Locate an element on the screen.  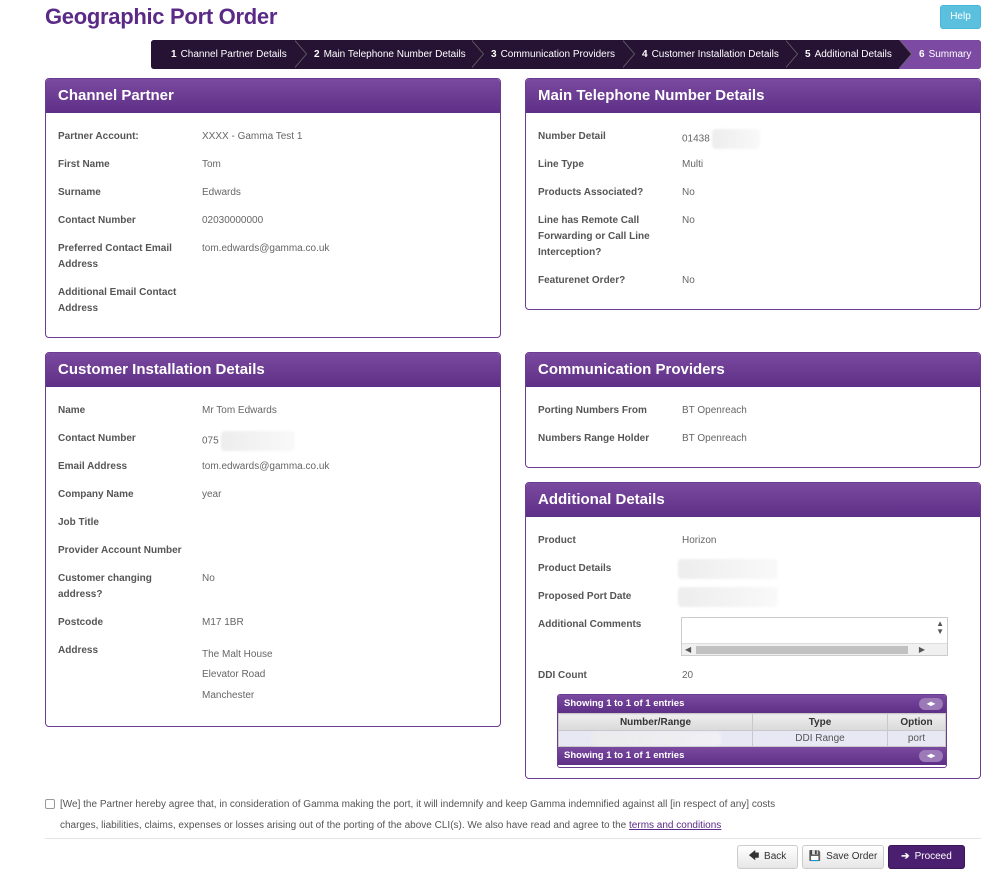
arrow-right-icon: ➔ is located at coordinates (905, 856).